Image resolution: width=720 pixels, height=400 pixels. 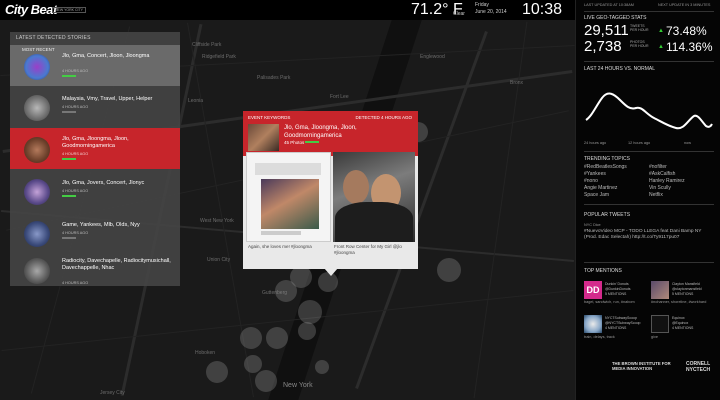 What do you see at coordinates (112, 393) in the screenshot?
I see `map-label: Jersey City` at bounding box center [112, 393].